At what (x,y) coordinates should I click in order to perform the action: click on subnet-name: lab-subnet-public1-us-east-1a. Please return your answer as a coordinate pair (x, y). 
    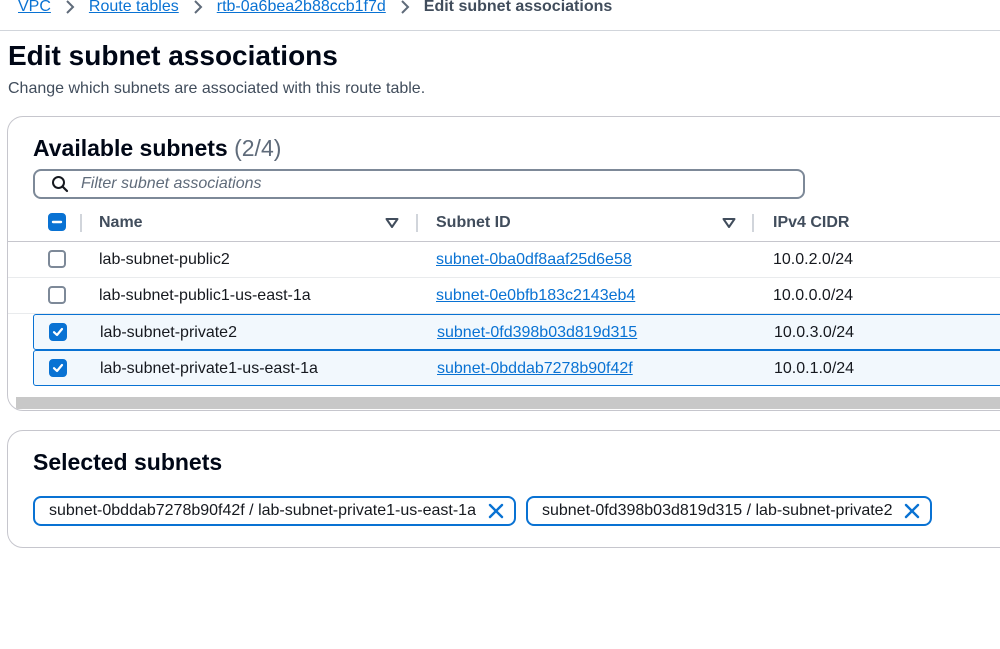
    Looking at the image, I should click on (205, 295).